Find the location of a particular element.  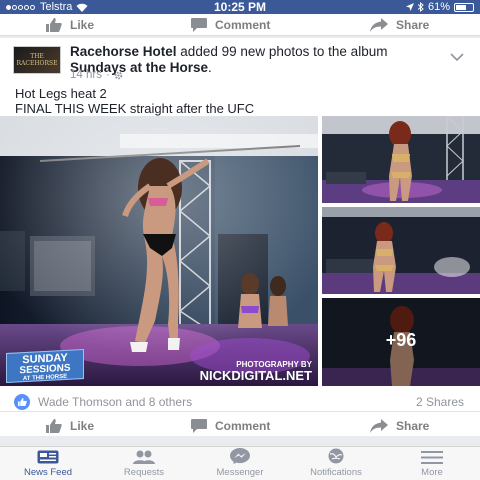

tab-news-feed: News Feed is located at coordinates (48, 463).